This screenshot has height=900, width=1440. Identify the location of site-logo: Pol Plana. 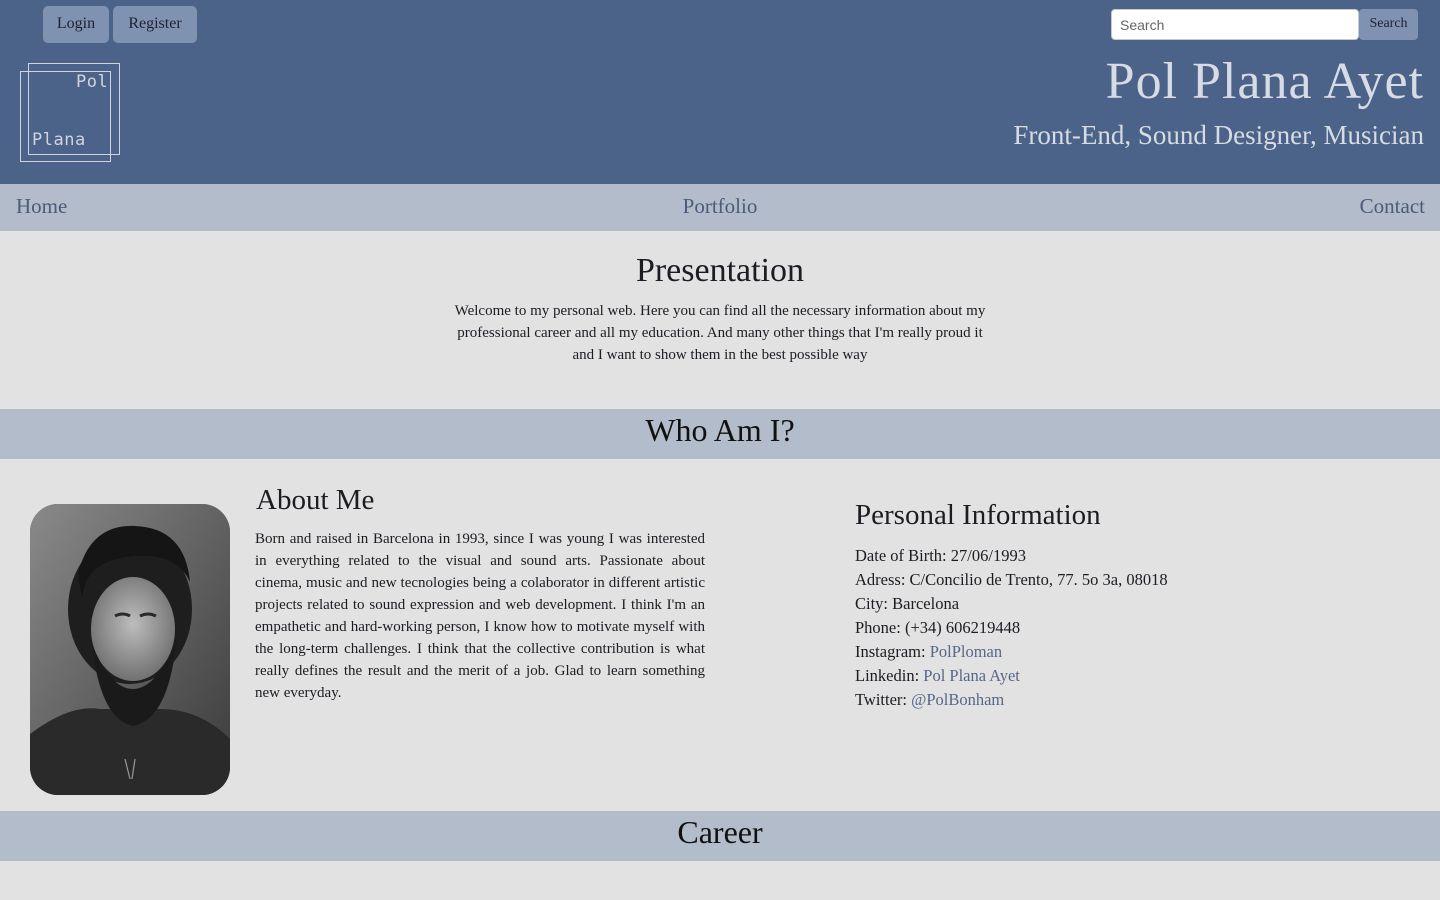
(70, 113).